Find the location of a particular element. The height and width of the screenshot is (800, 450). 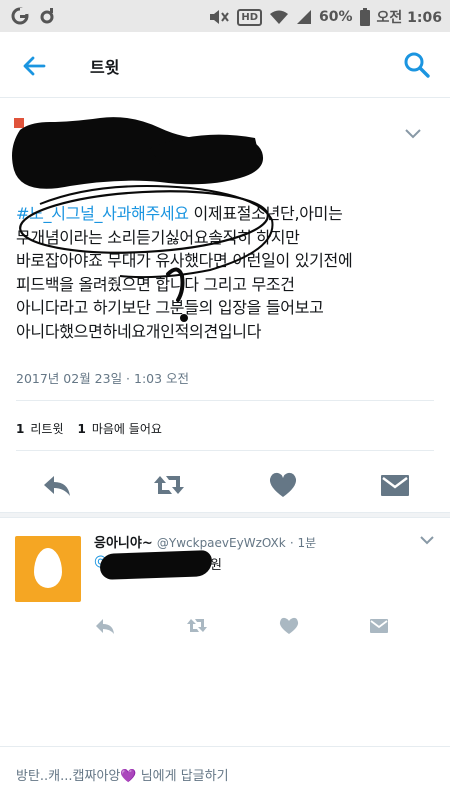

reply-composer-placeholder: 방탄..캐...캡짜아앙💜 님에게 답글하기 is located at coordinates (122, 774).